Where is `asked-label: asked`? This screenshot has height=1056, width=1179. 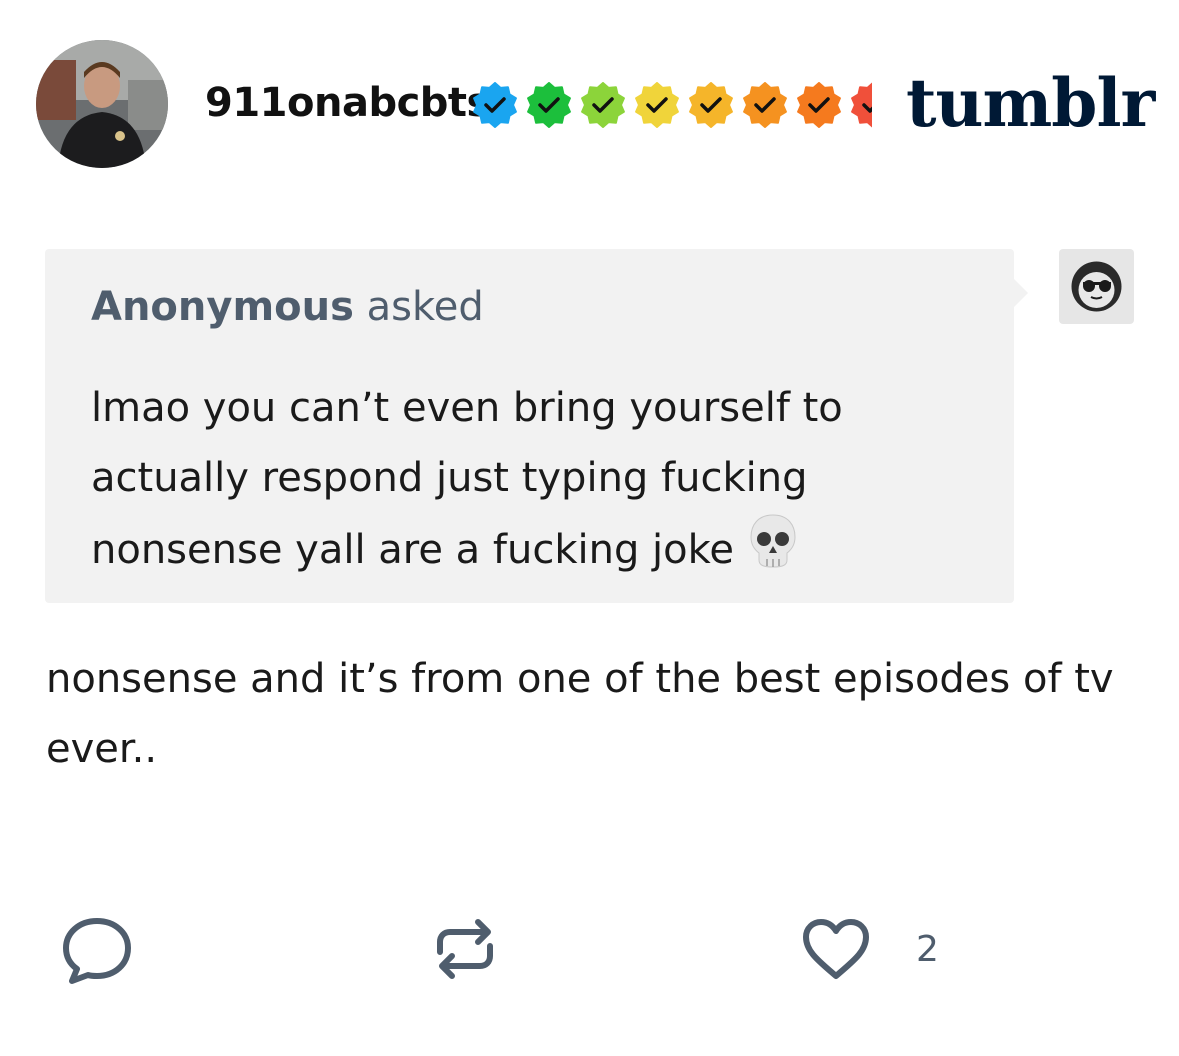
asked-label: asked is located at coordinates (425, 307).